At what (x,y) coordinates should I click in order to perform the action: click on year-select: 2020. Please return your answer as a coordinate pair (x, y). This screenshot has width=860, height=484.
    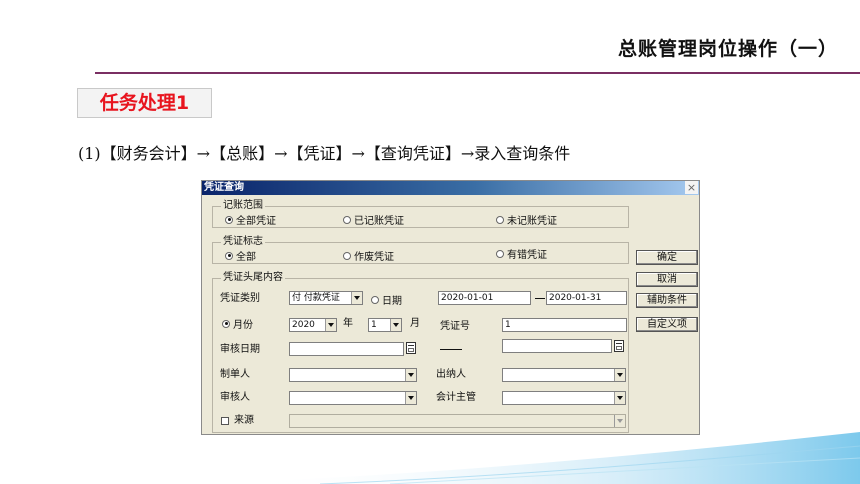
    Looking at the image, I should click on (313, 325).